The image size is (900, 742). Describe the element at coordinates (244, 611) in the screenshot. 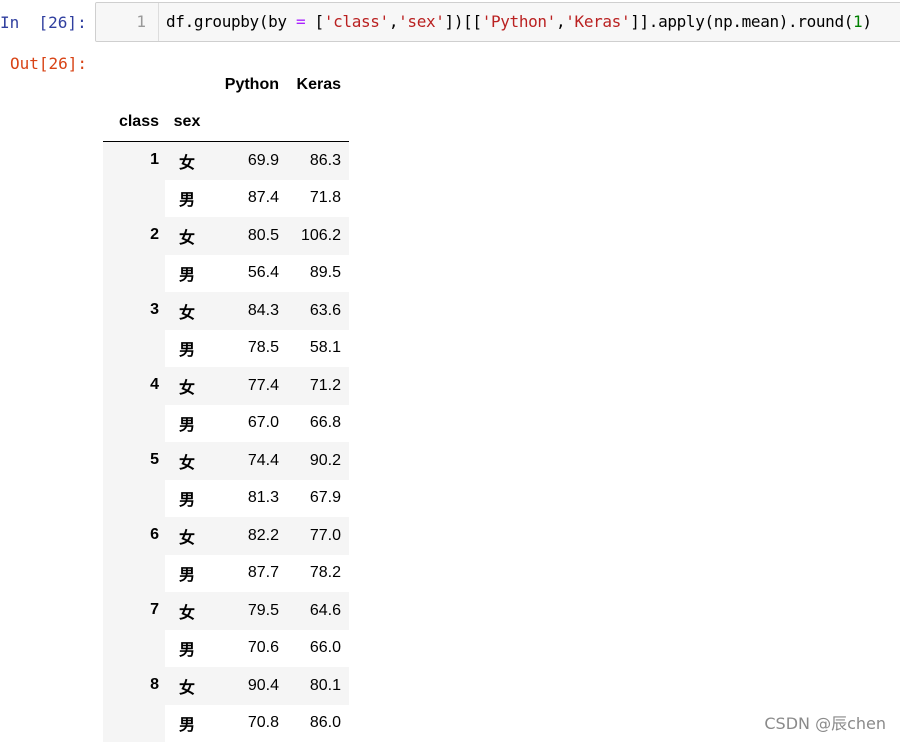

I see `cell-python: 79.5` at that location.